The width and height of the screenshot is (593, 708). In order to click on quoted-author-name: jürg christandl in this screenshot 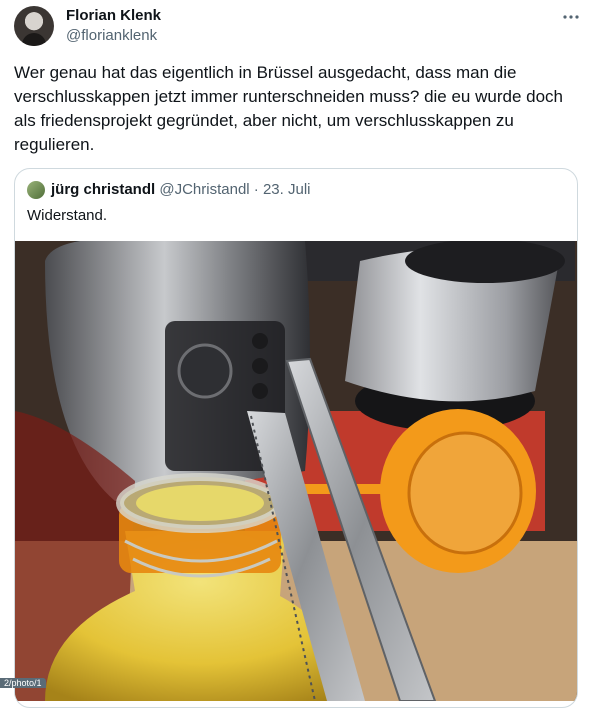, I will do `click(103, 189)`.